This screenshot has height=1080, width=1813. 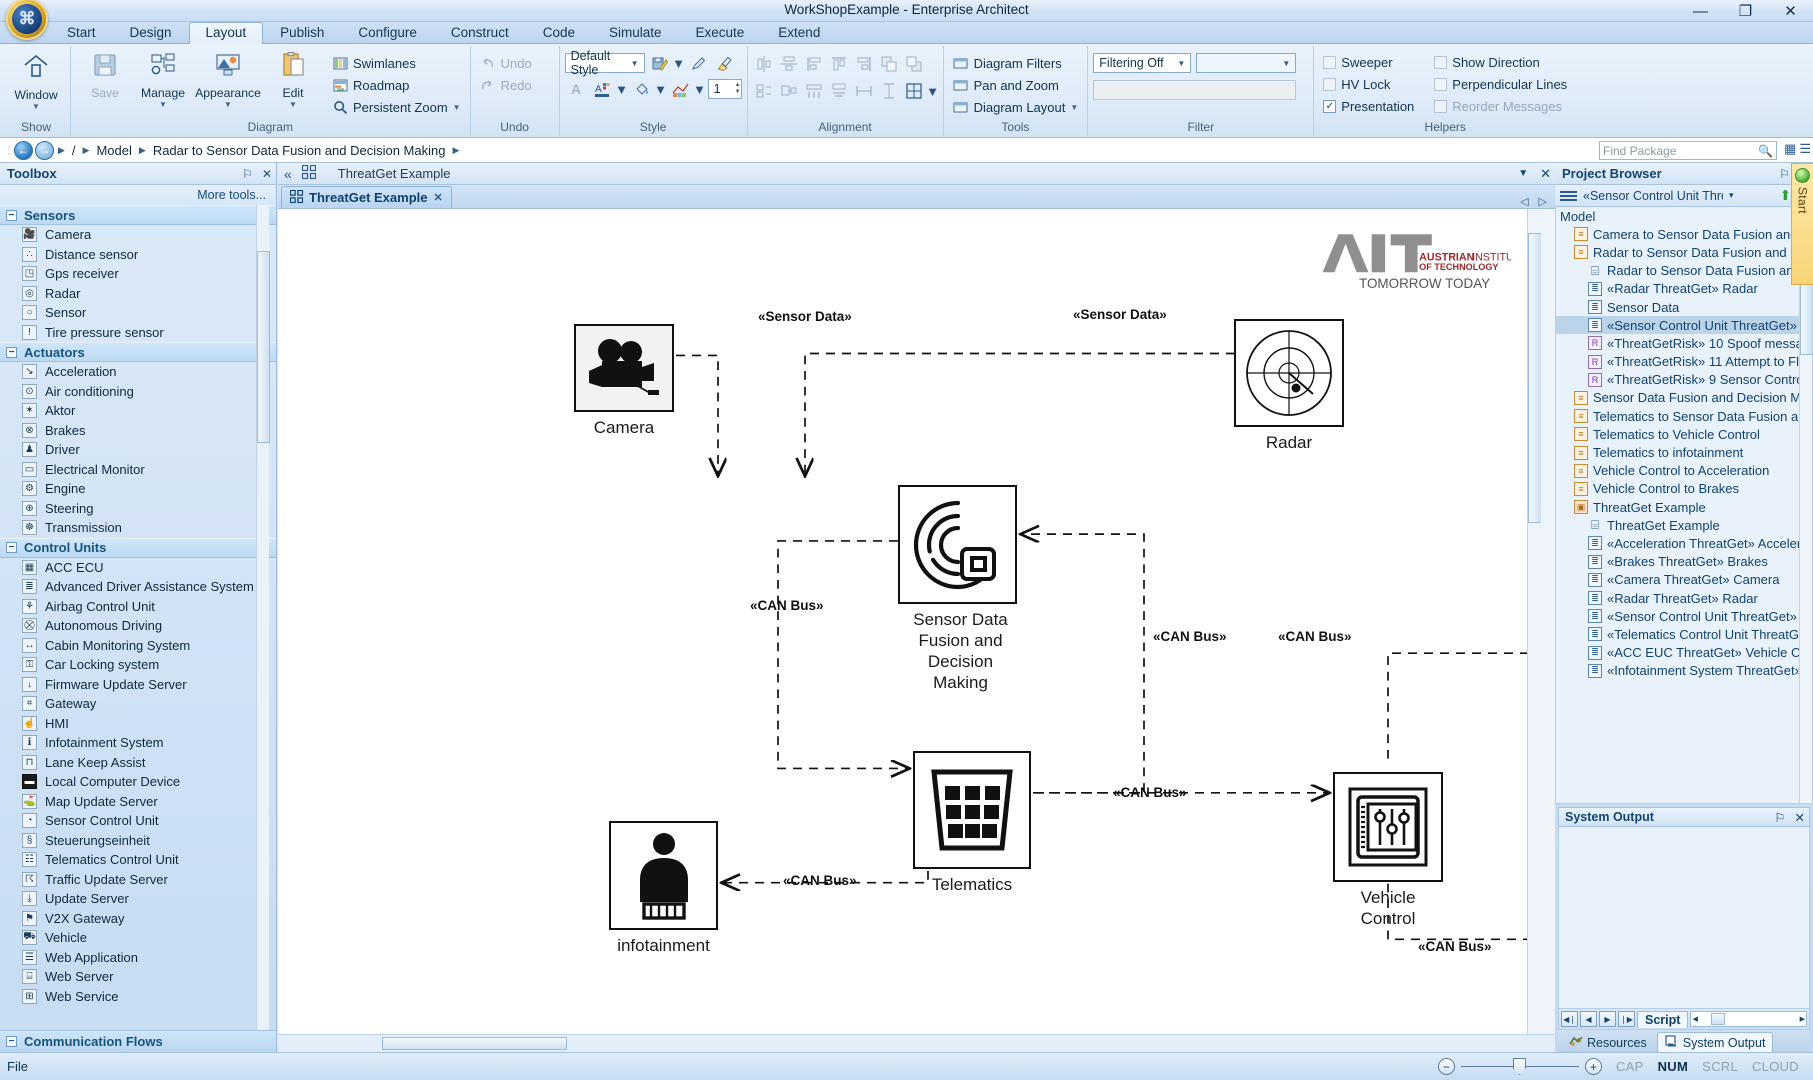 What do you see at coordinates (635, 32) in the screenshot?
I see `ribbon-tab-simulate: Simulate` at bounding box center [635, 32].